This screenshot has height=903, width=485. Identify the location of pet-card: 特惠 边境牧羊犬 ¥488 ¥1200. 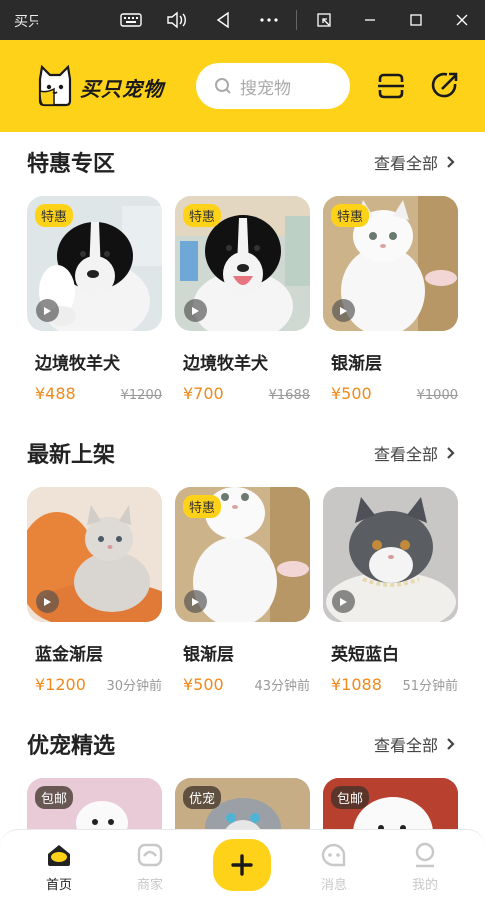
(94, 299).